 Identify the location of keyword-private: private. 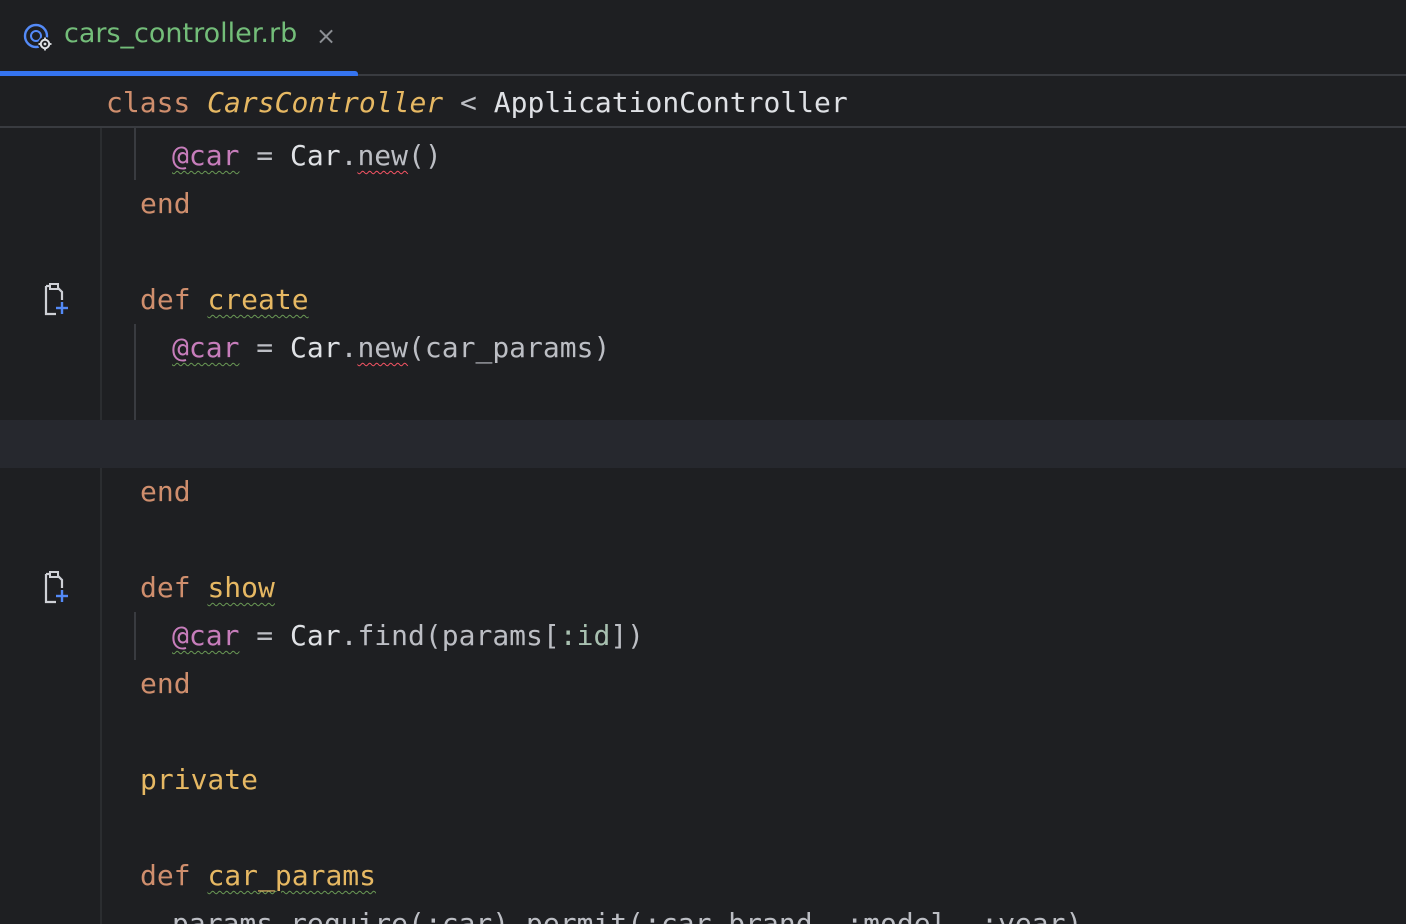
(199, 779).